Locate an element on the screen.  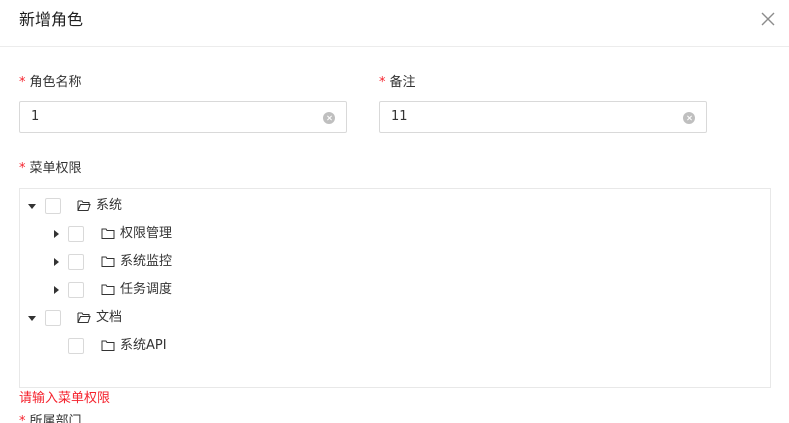
role-name-label: * 角色名称 is located at coordinates (50, 83).